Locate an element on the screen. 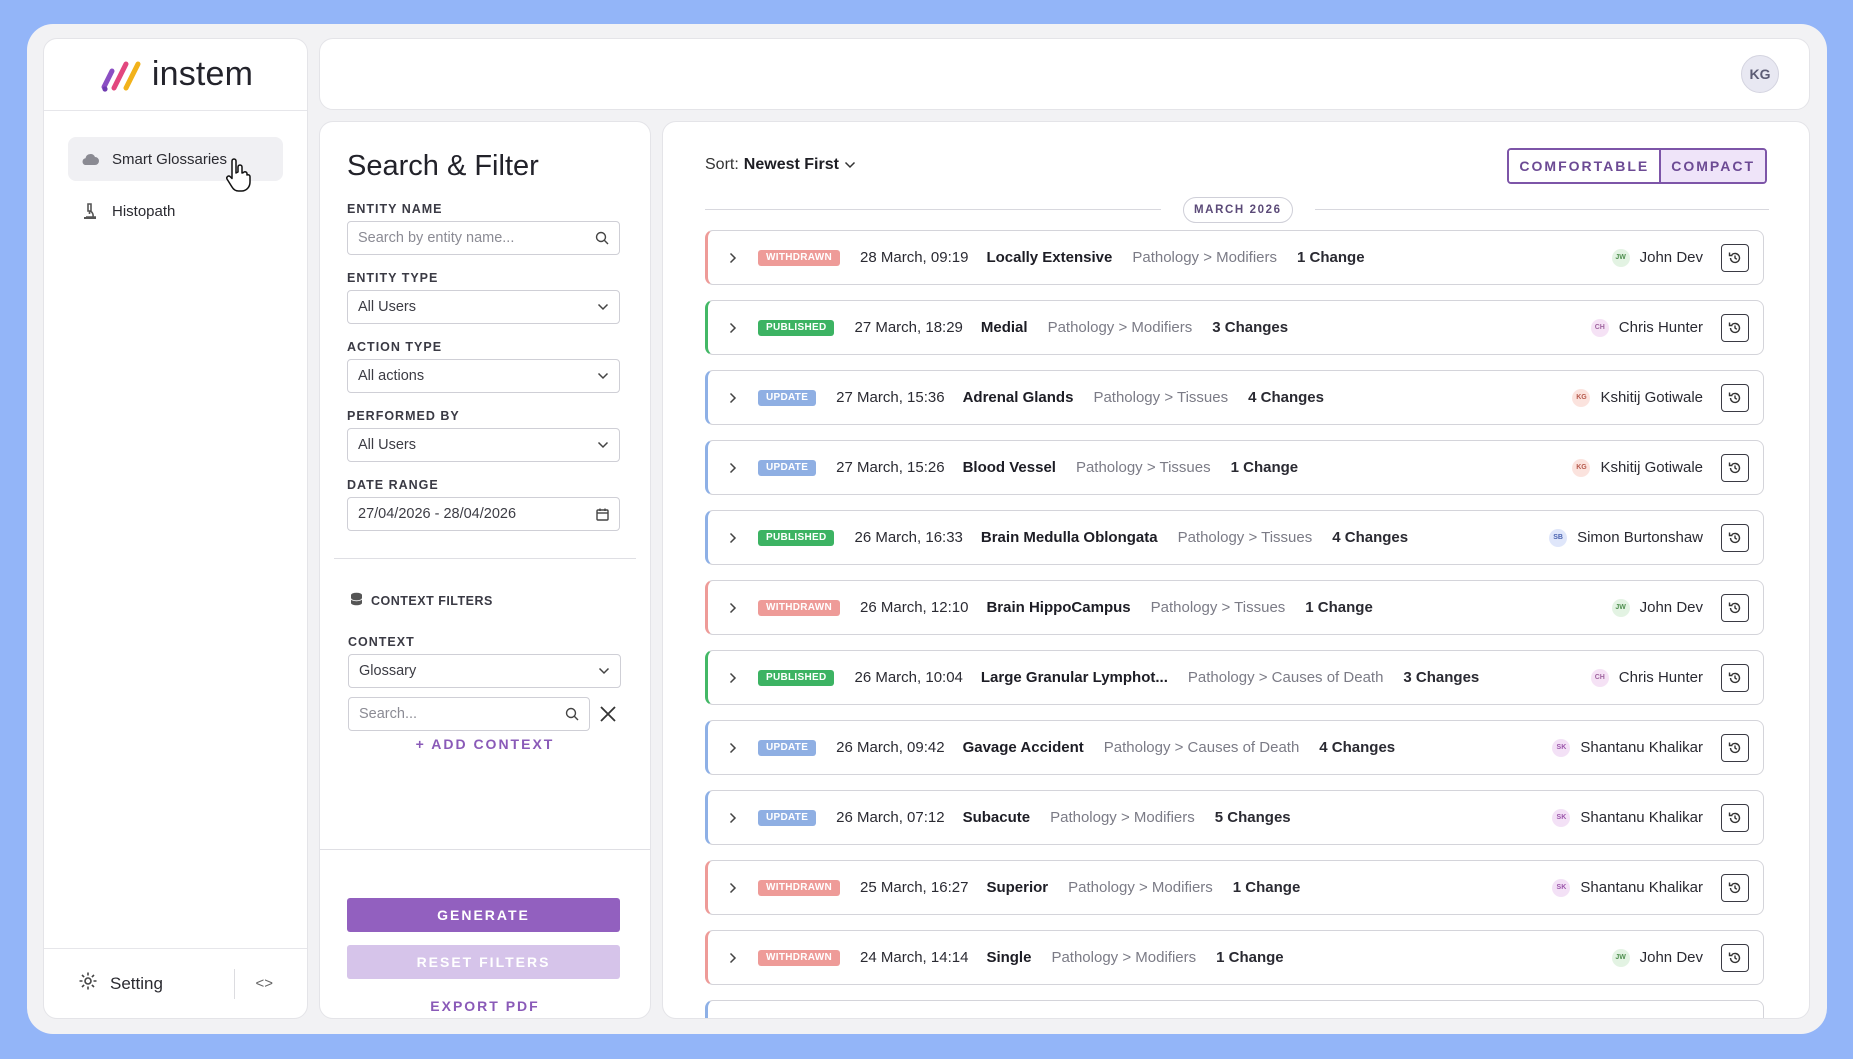  logo: instem is located at coordinates (175, 75).